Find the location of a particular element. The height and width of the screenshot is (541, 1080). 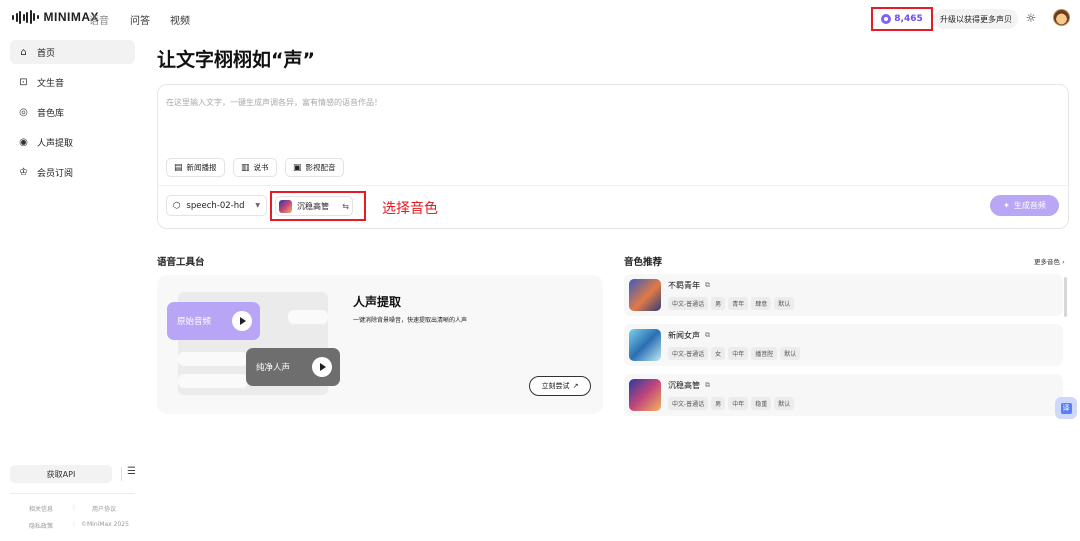

voice-value: 沉稳高管 is located at coordinates (313, 206).